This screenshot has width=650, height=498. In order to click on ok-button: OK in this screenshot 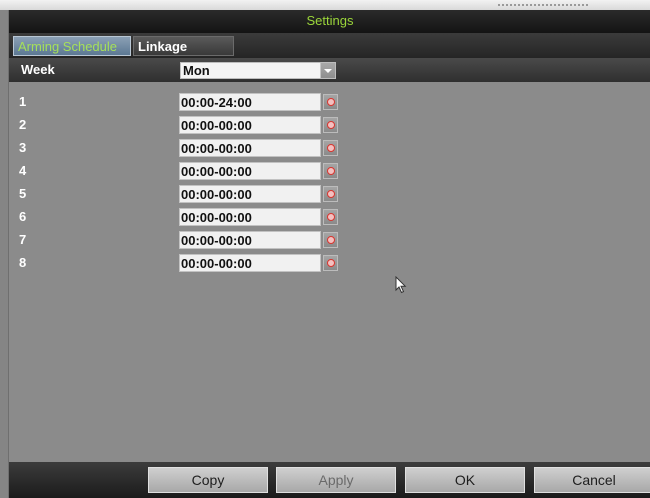, I will do `click(465, 480)`.